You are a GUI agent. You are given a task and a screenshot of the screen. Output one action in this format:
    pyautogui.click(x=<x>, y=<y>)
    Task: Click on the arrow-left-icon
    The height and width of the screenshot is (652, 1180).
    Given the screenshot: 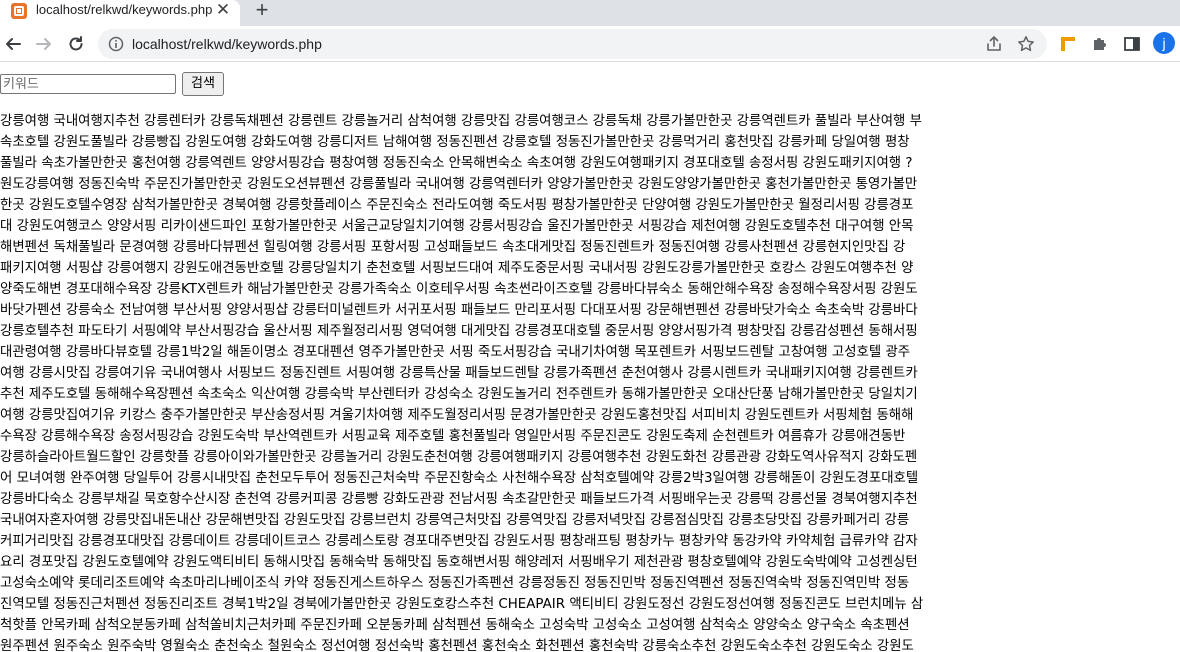 What is the action you would take?
    pyautogui.click(x=13, y=44)
    